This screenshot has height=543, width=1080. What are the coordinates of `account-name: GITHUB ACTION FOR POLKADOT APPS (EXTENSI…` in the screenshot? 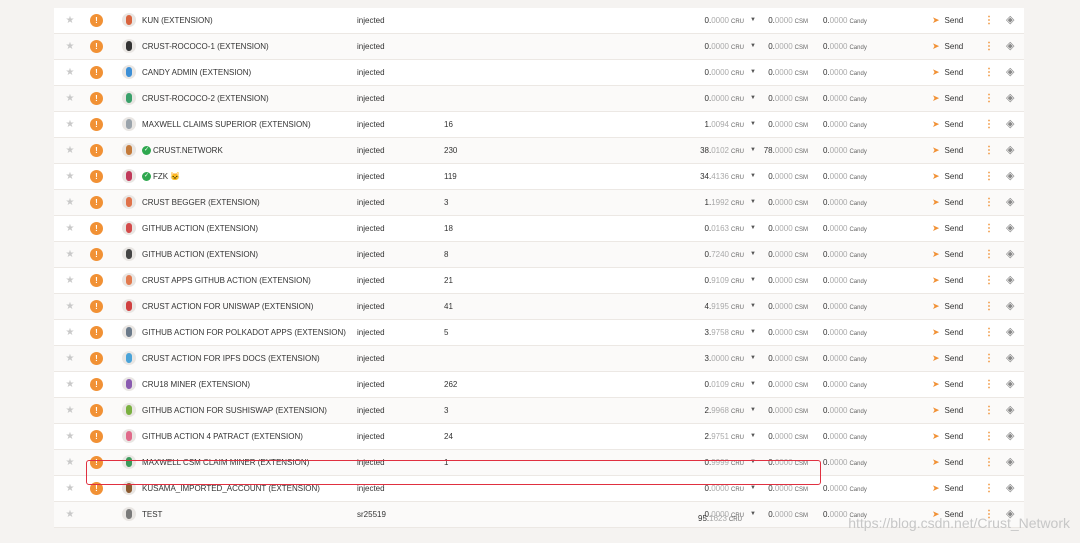 It's located at (244, 332).